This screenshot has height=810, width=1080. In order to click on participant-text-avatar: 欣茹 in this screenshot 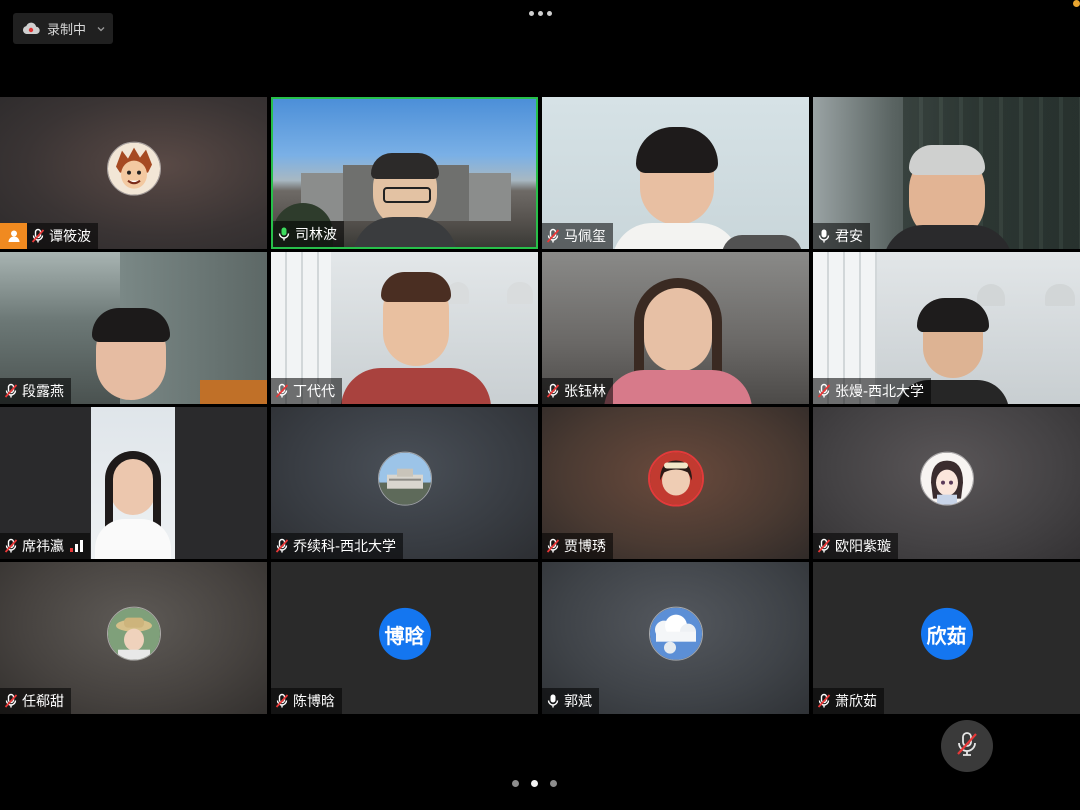, I will do `click(946, 633)`.